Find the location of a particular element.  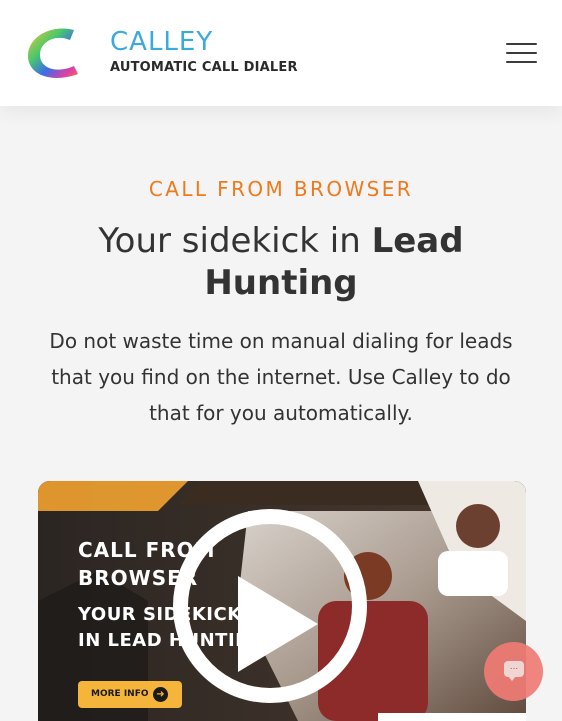

more-info-label: MORE INFO is located at coordinates (120, 694).